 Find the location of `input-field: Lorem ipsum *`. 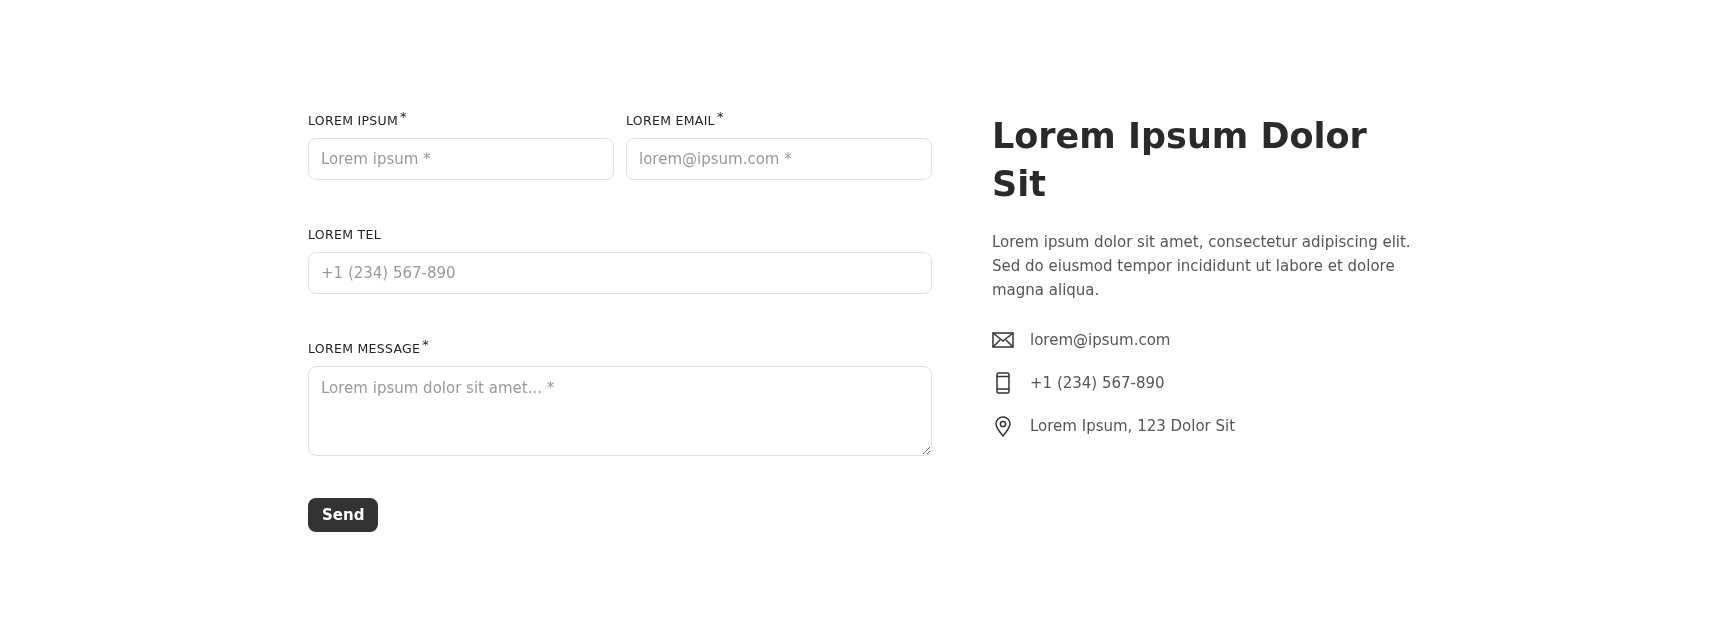

input-field: Lorem ipsum * is located at coordinates (461, 159).